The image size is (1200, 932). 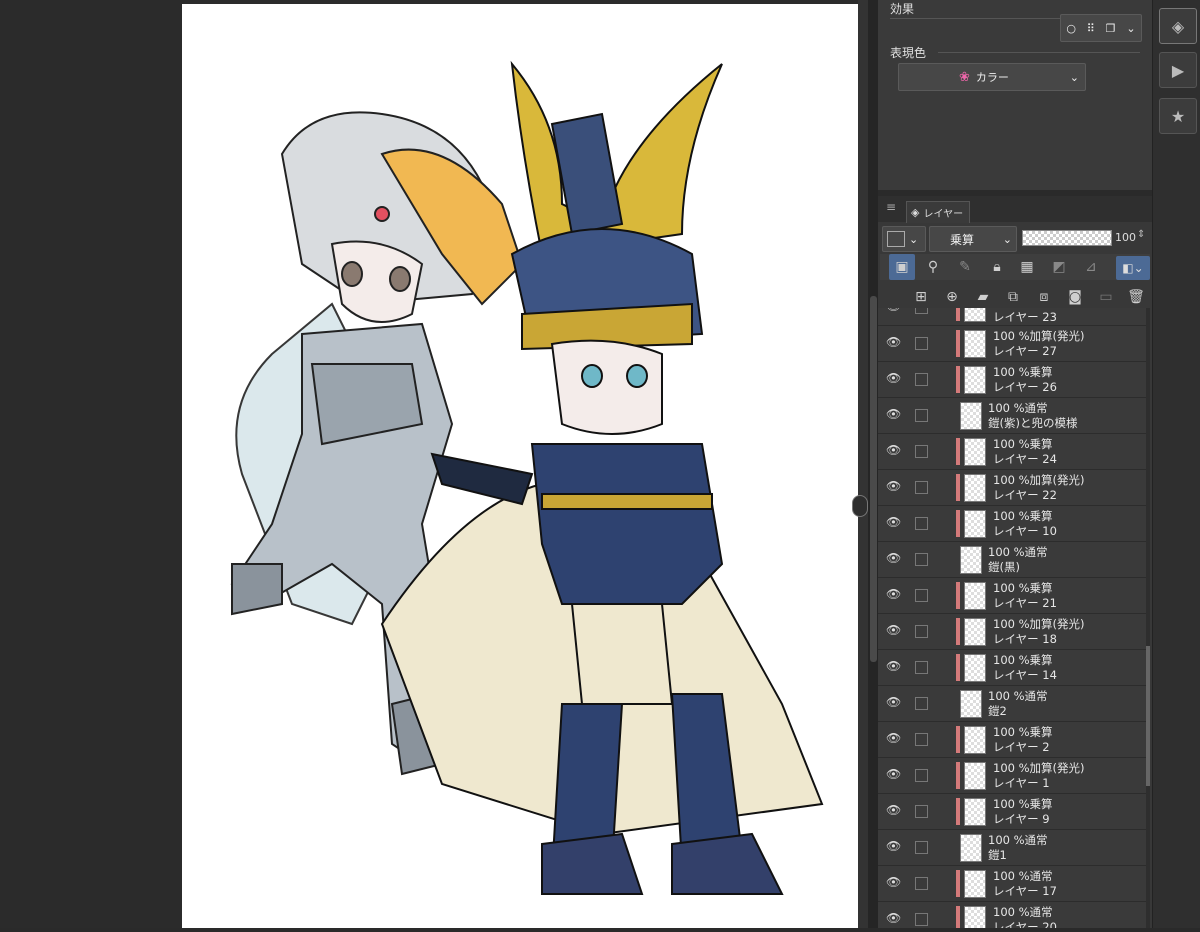 What do you see at coordinates (1013, 668) in the screenshot?
I see `layer-row: 👁︎ 100 %乗算 レイヤー 14` at bounding box center [1013, 668].